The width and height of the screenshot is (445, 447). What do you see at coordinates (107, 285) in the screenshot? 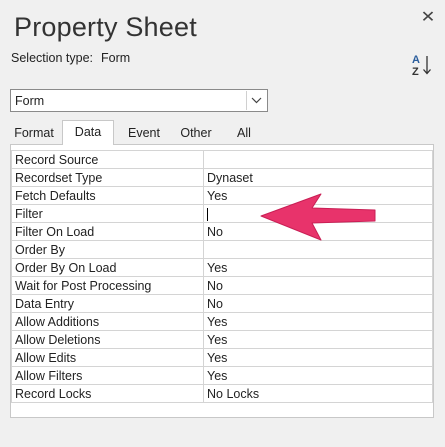
I see `property-name: Wait for Post Processing` at bounding box center [107, 285].